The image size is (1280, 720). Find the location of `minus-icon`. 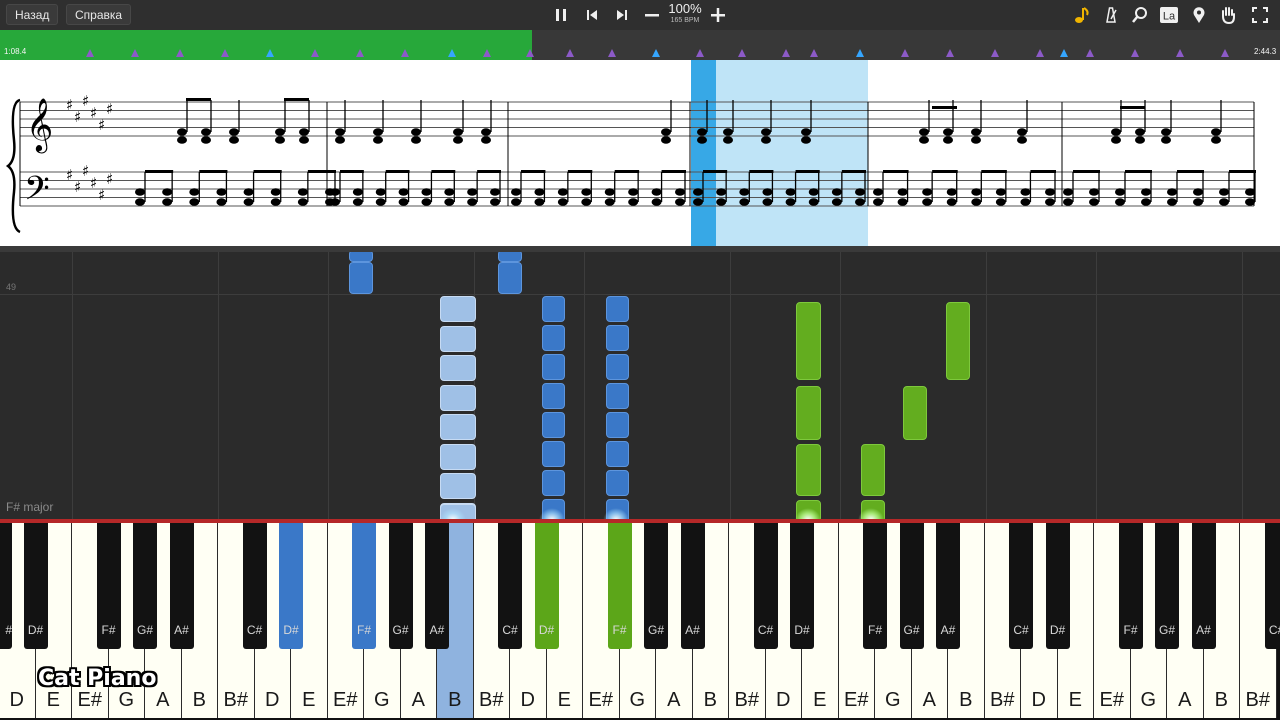

minus-icon is located at coordinates (652, 15).